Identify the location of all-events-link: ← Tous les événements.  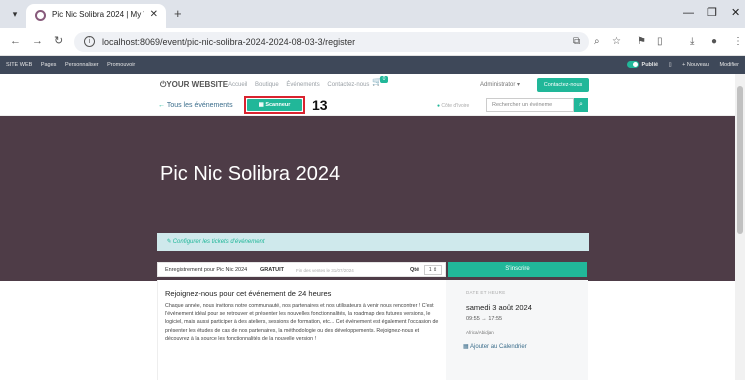
(195, 106).